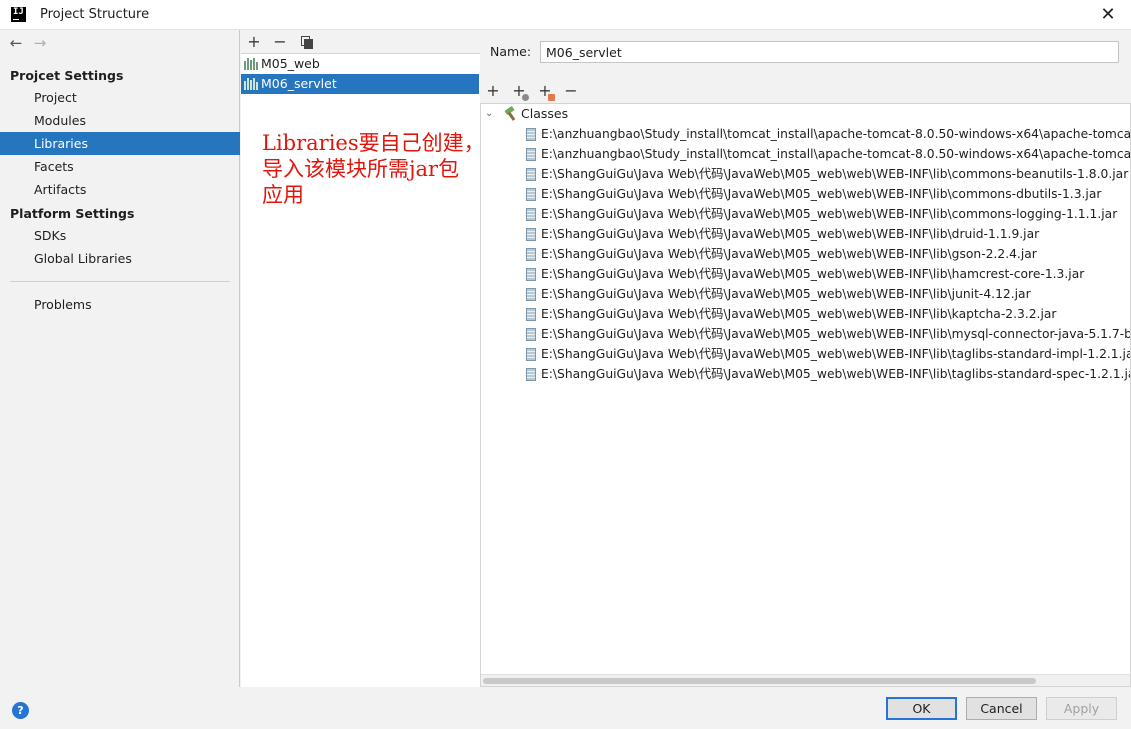  What do you see at coordinates (805, 114) in the screenshot?
I see `tree-node-classes: ⌄ Classes` at bounding box center [805, 114].